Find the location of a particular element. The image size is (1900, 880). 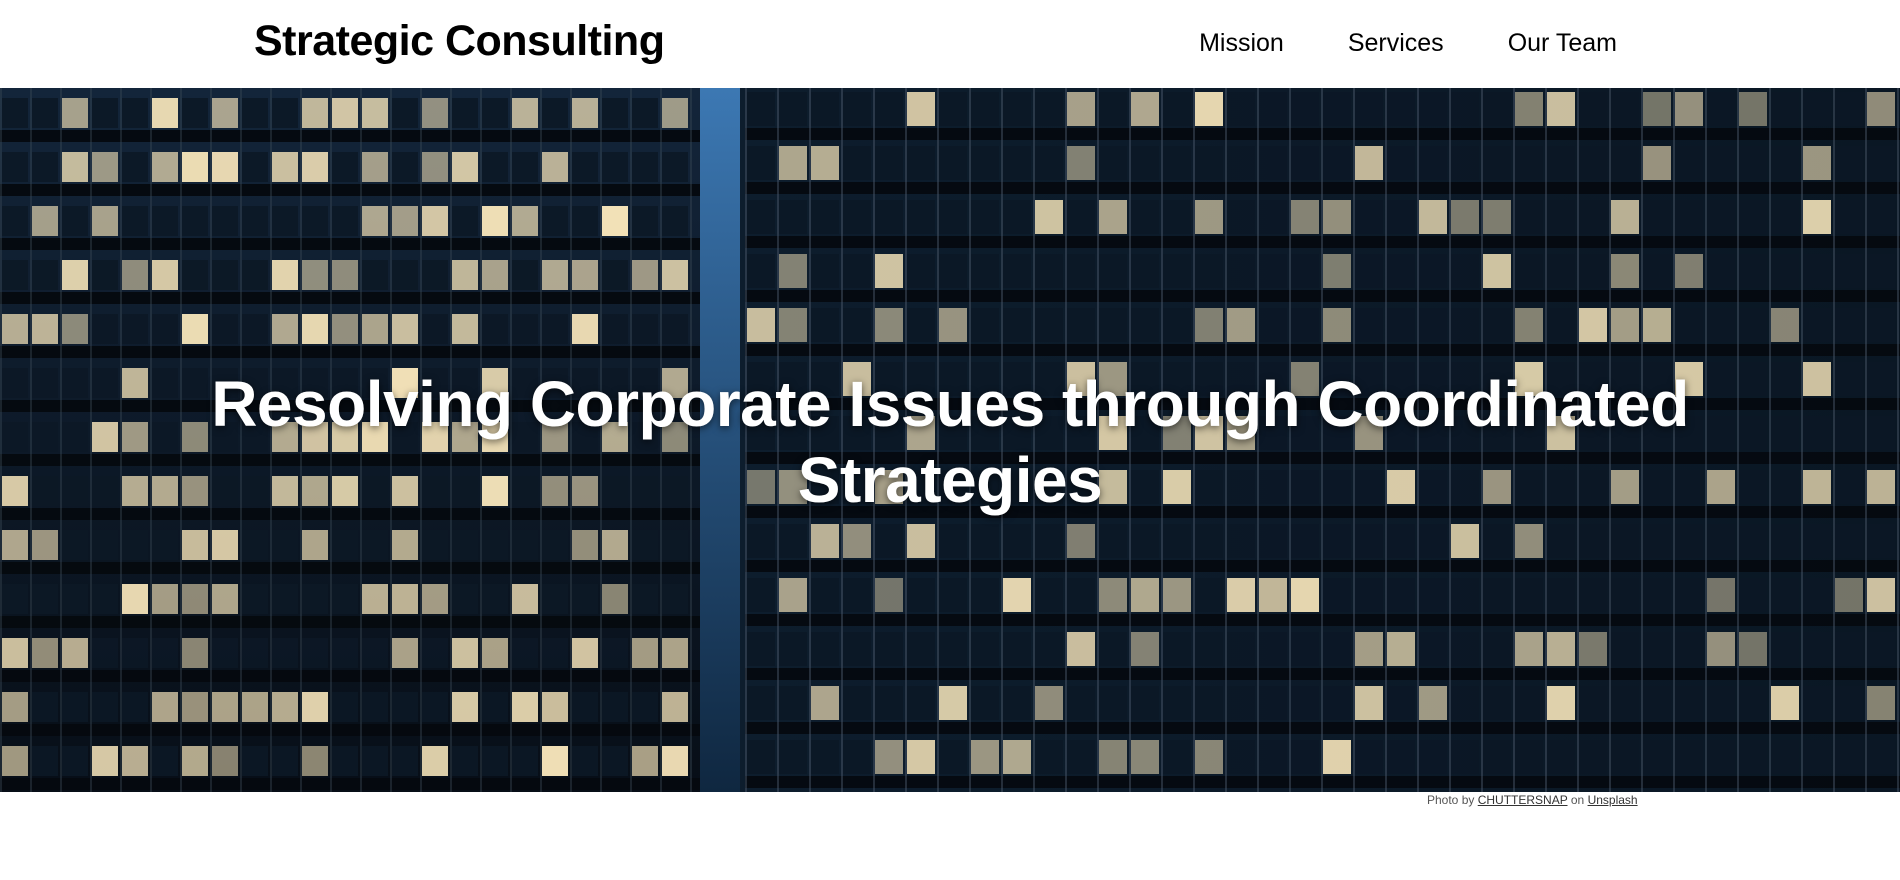

photo-credit: Photo by CHUTTERSNAP on Unsplash is located at coordinates (1532, 800).